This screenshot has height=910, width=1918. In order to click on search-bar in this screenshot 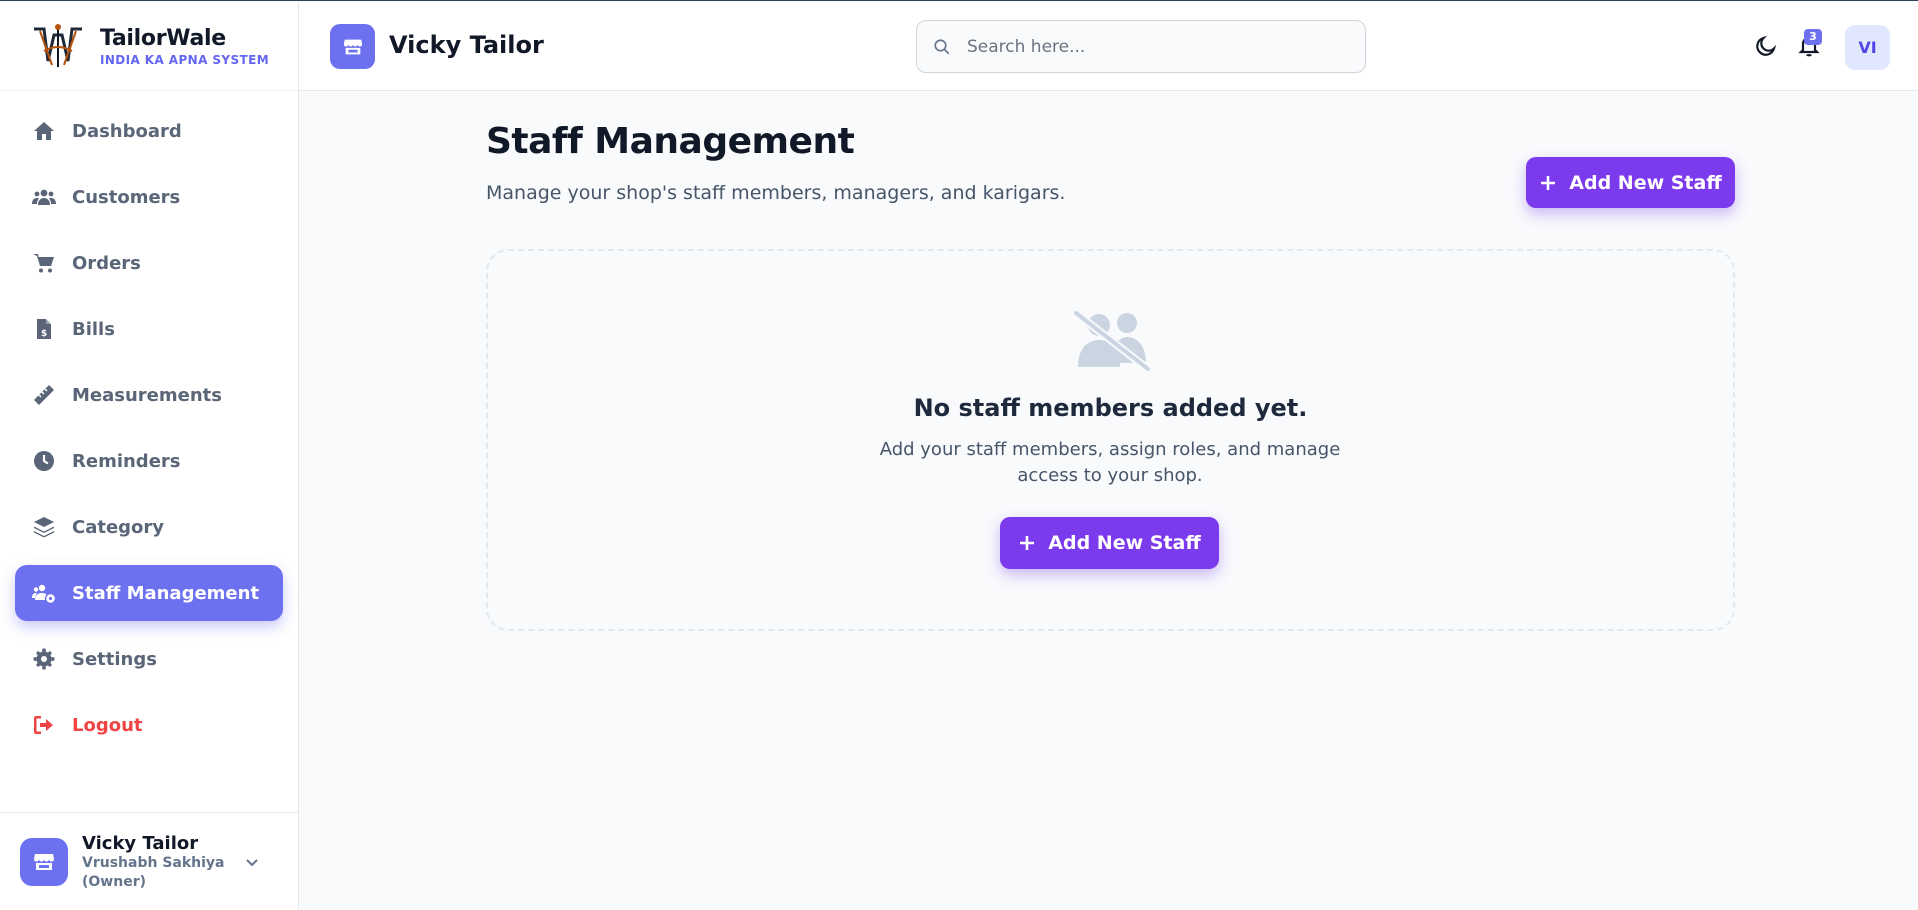, I will do `click(1141, 46)`.